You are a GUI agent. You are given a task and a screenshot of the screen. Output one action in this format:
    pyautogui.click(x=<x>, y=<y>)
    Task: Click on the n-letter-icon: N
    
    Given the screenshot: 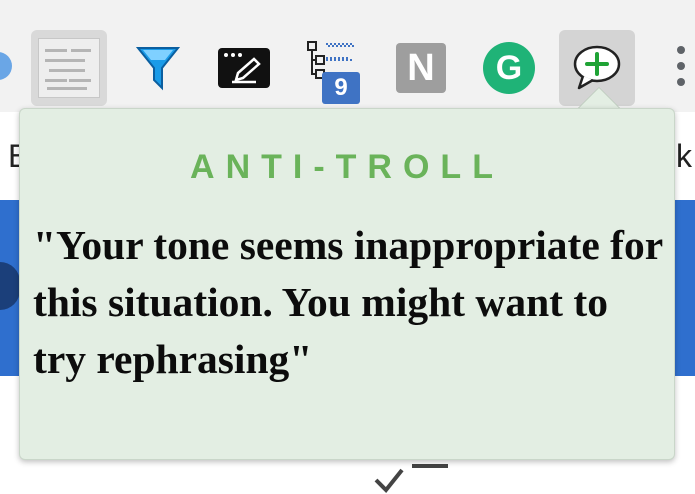 What is the action you would take?
    pyautogui.click(x=421, y=68)
    